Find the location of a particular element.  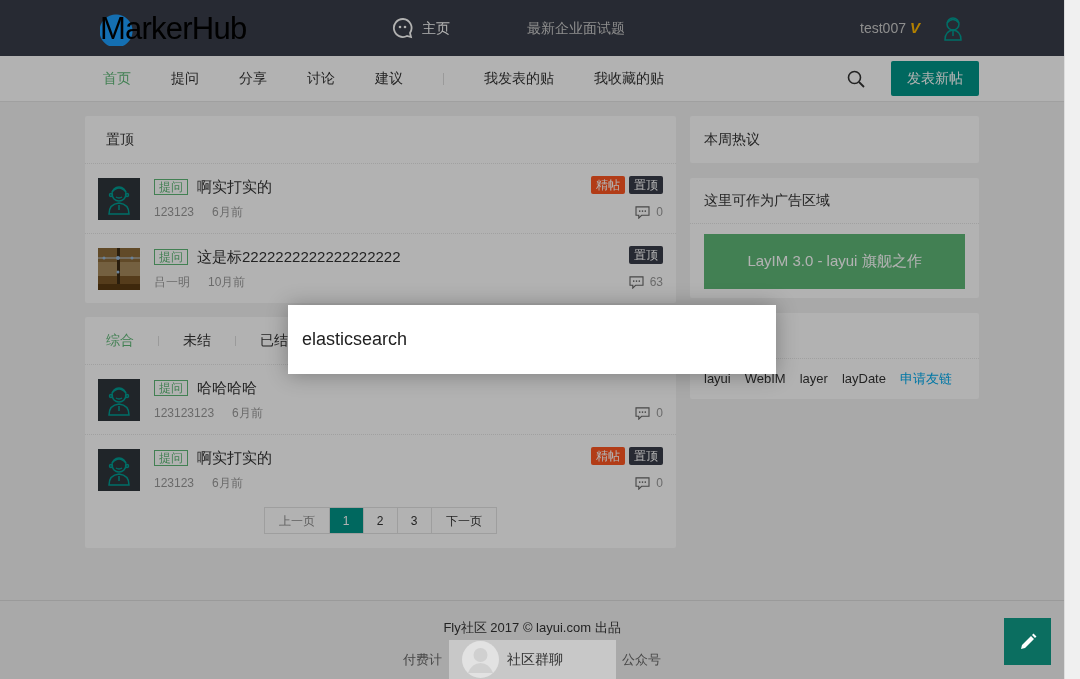

nav-link: 我发表的贴 is located at coordinates (519, 78).